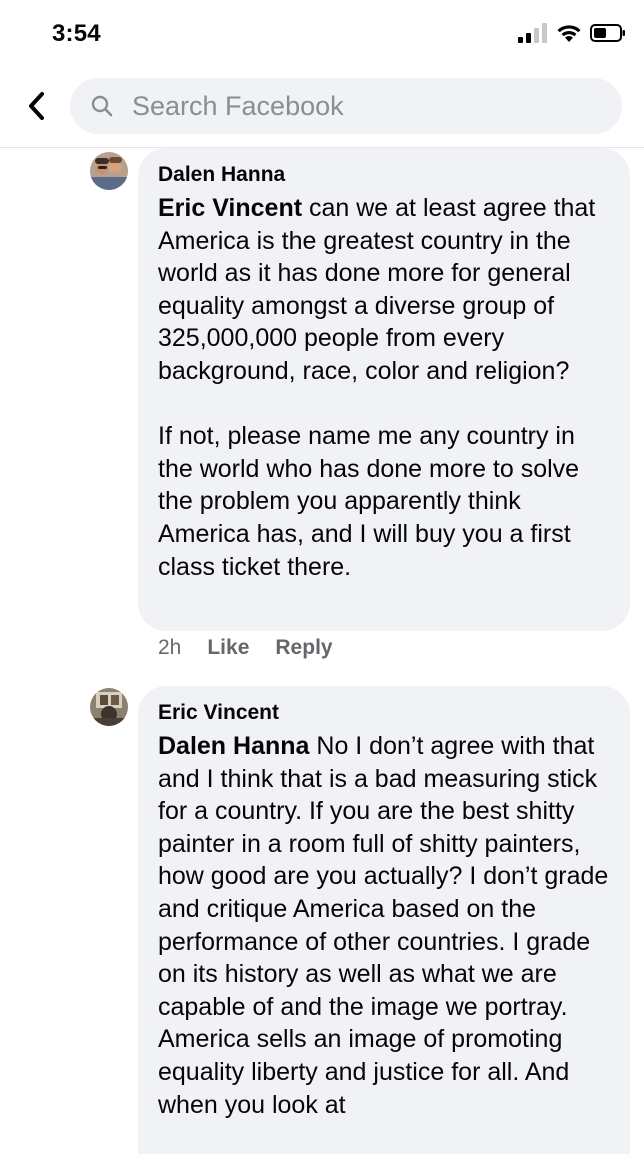 The image size is (644, 1158). I want to click on status-time: 3:54, so click(76, 33).